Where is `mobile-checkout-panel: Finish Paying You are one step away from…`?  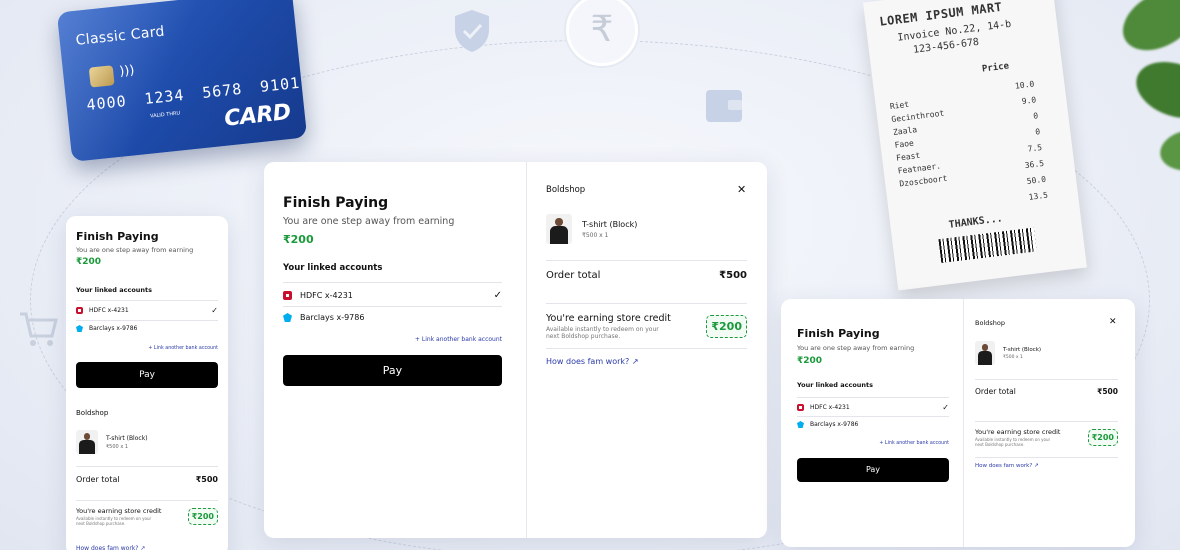 mobile-checkout-panel: Finish Paying You are one step away from… is located at coordinates (147, 383).